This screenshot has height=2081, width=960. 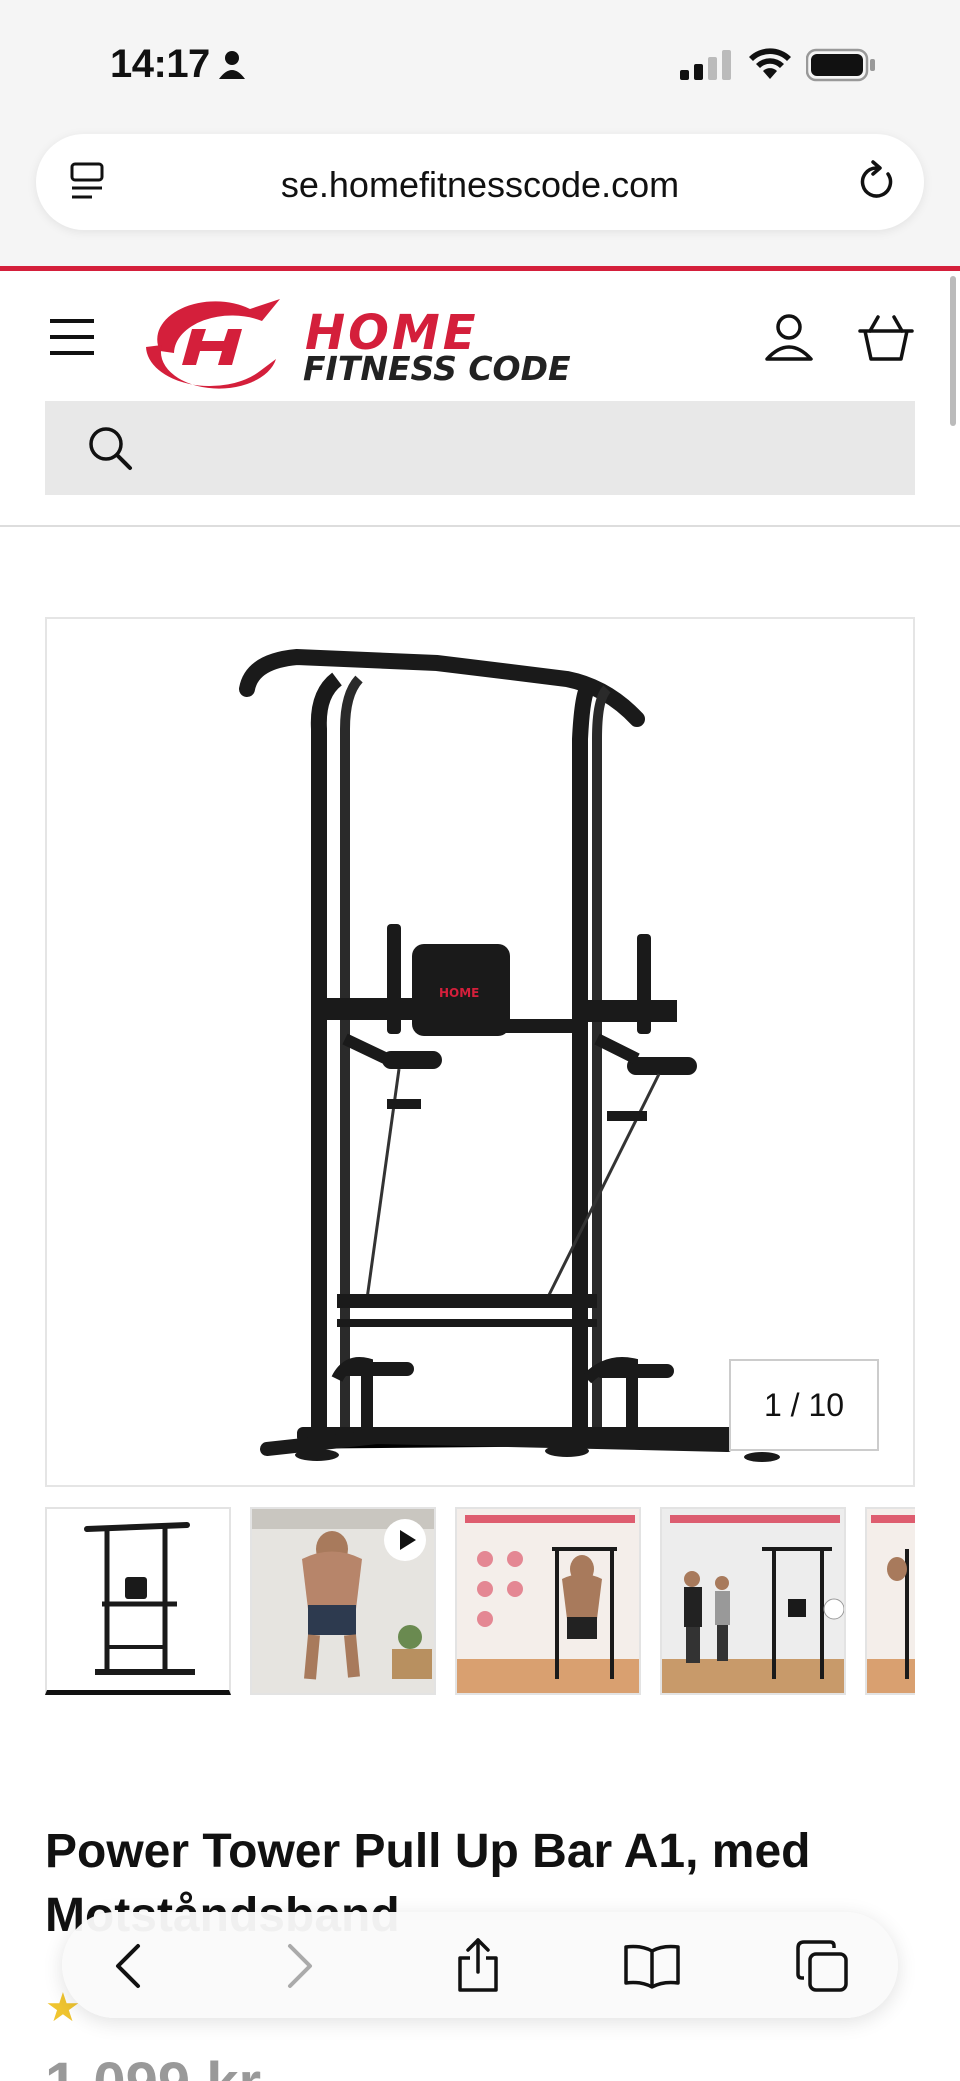 I want to click on url-text: se.homefitnesscode.com, so click(x=480, y=185).